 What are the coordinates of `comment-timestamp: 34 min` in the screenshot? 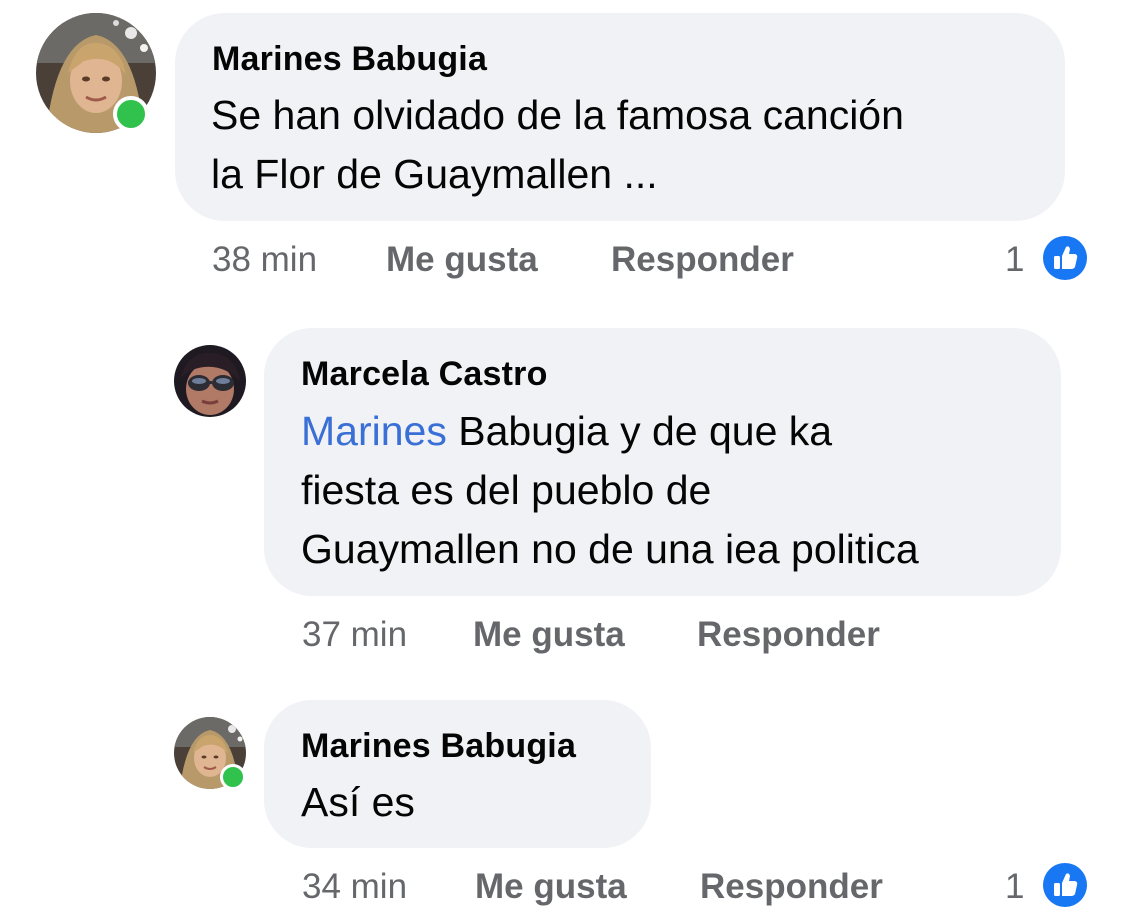 It's located at (354, 887).